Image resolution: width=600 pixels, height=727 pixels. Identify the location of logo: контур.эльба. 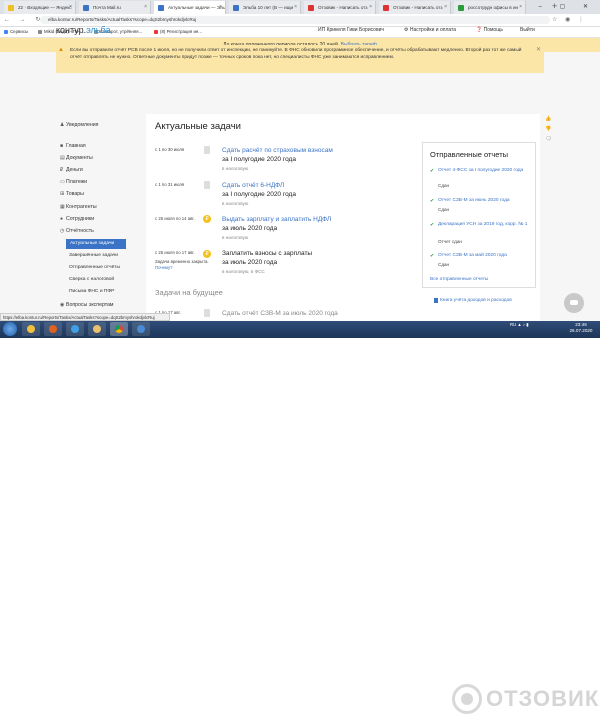
(83, 30).